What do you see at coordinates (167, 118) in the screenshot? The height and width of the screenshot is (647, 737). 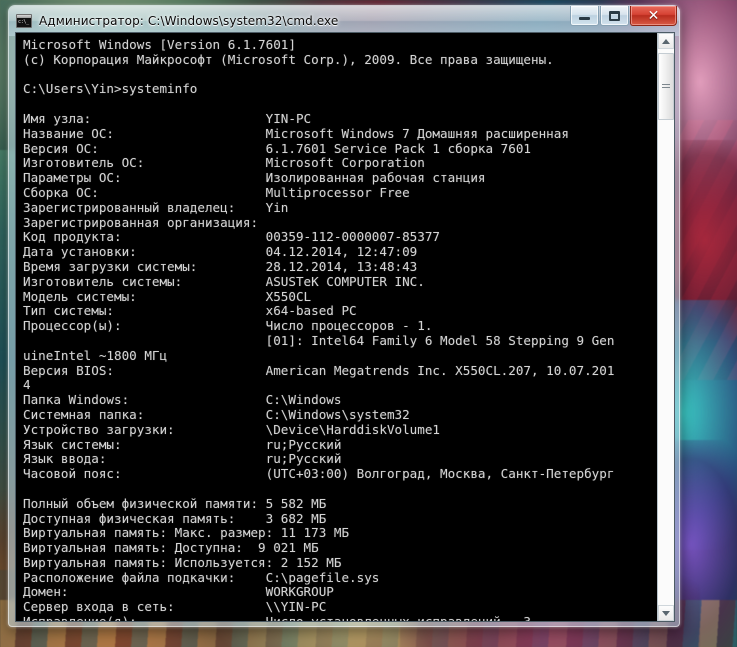 I see `console-line: Имя узла: YIN-PC` at bounding box center [167, 118].